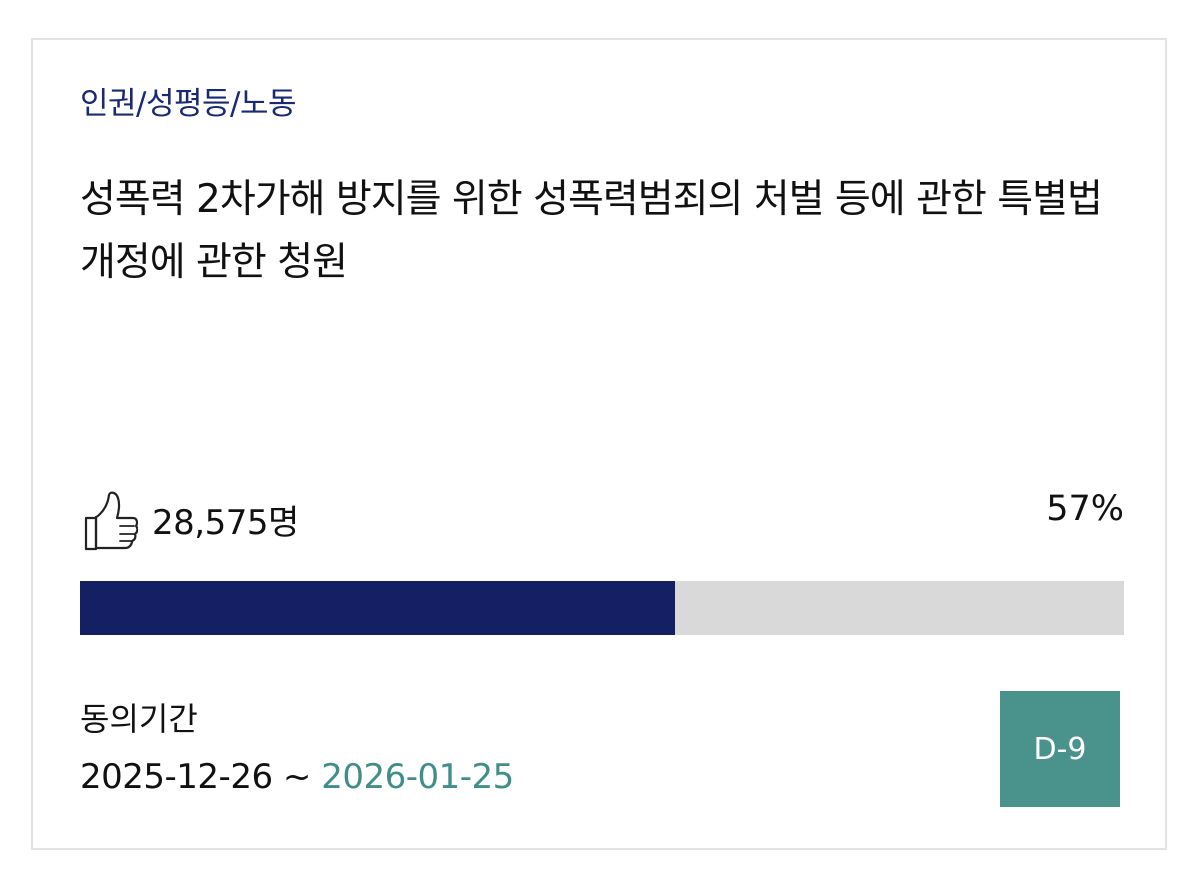 Image resolution: width=1200 pixels, height=888 pixels. I want to click on thumbs-up-icon, so click(111, 521).